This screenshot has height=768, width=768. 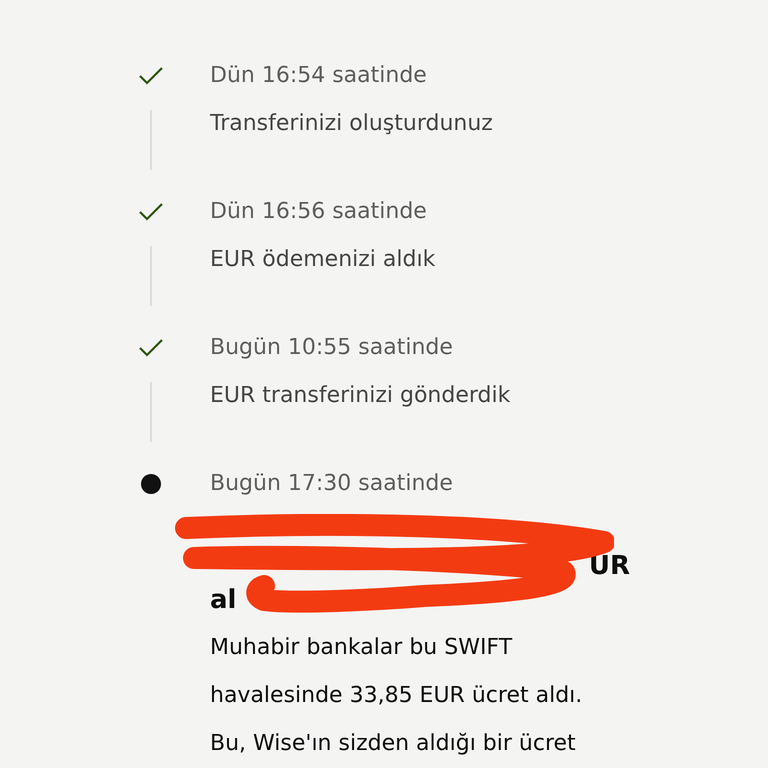 What do you see at coordinates (319, 76) in the screenshot?
I see `step-time: Dün 16:54 saatinde` at bounding box center [319, 76].